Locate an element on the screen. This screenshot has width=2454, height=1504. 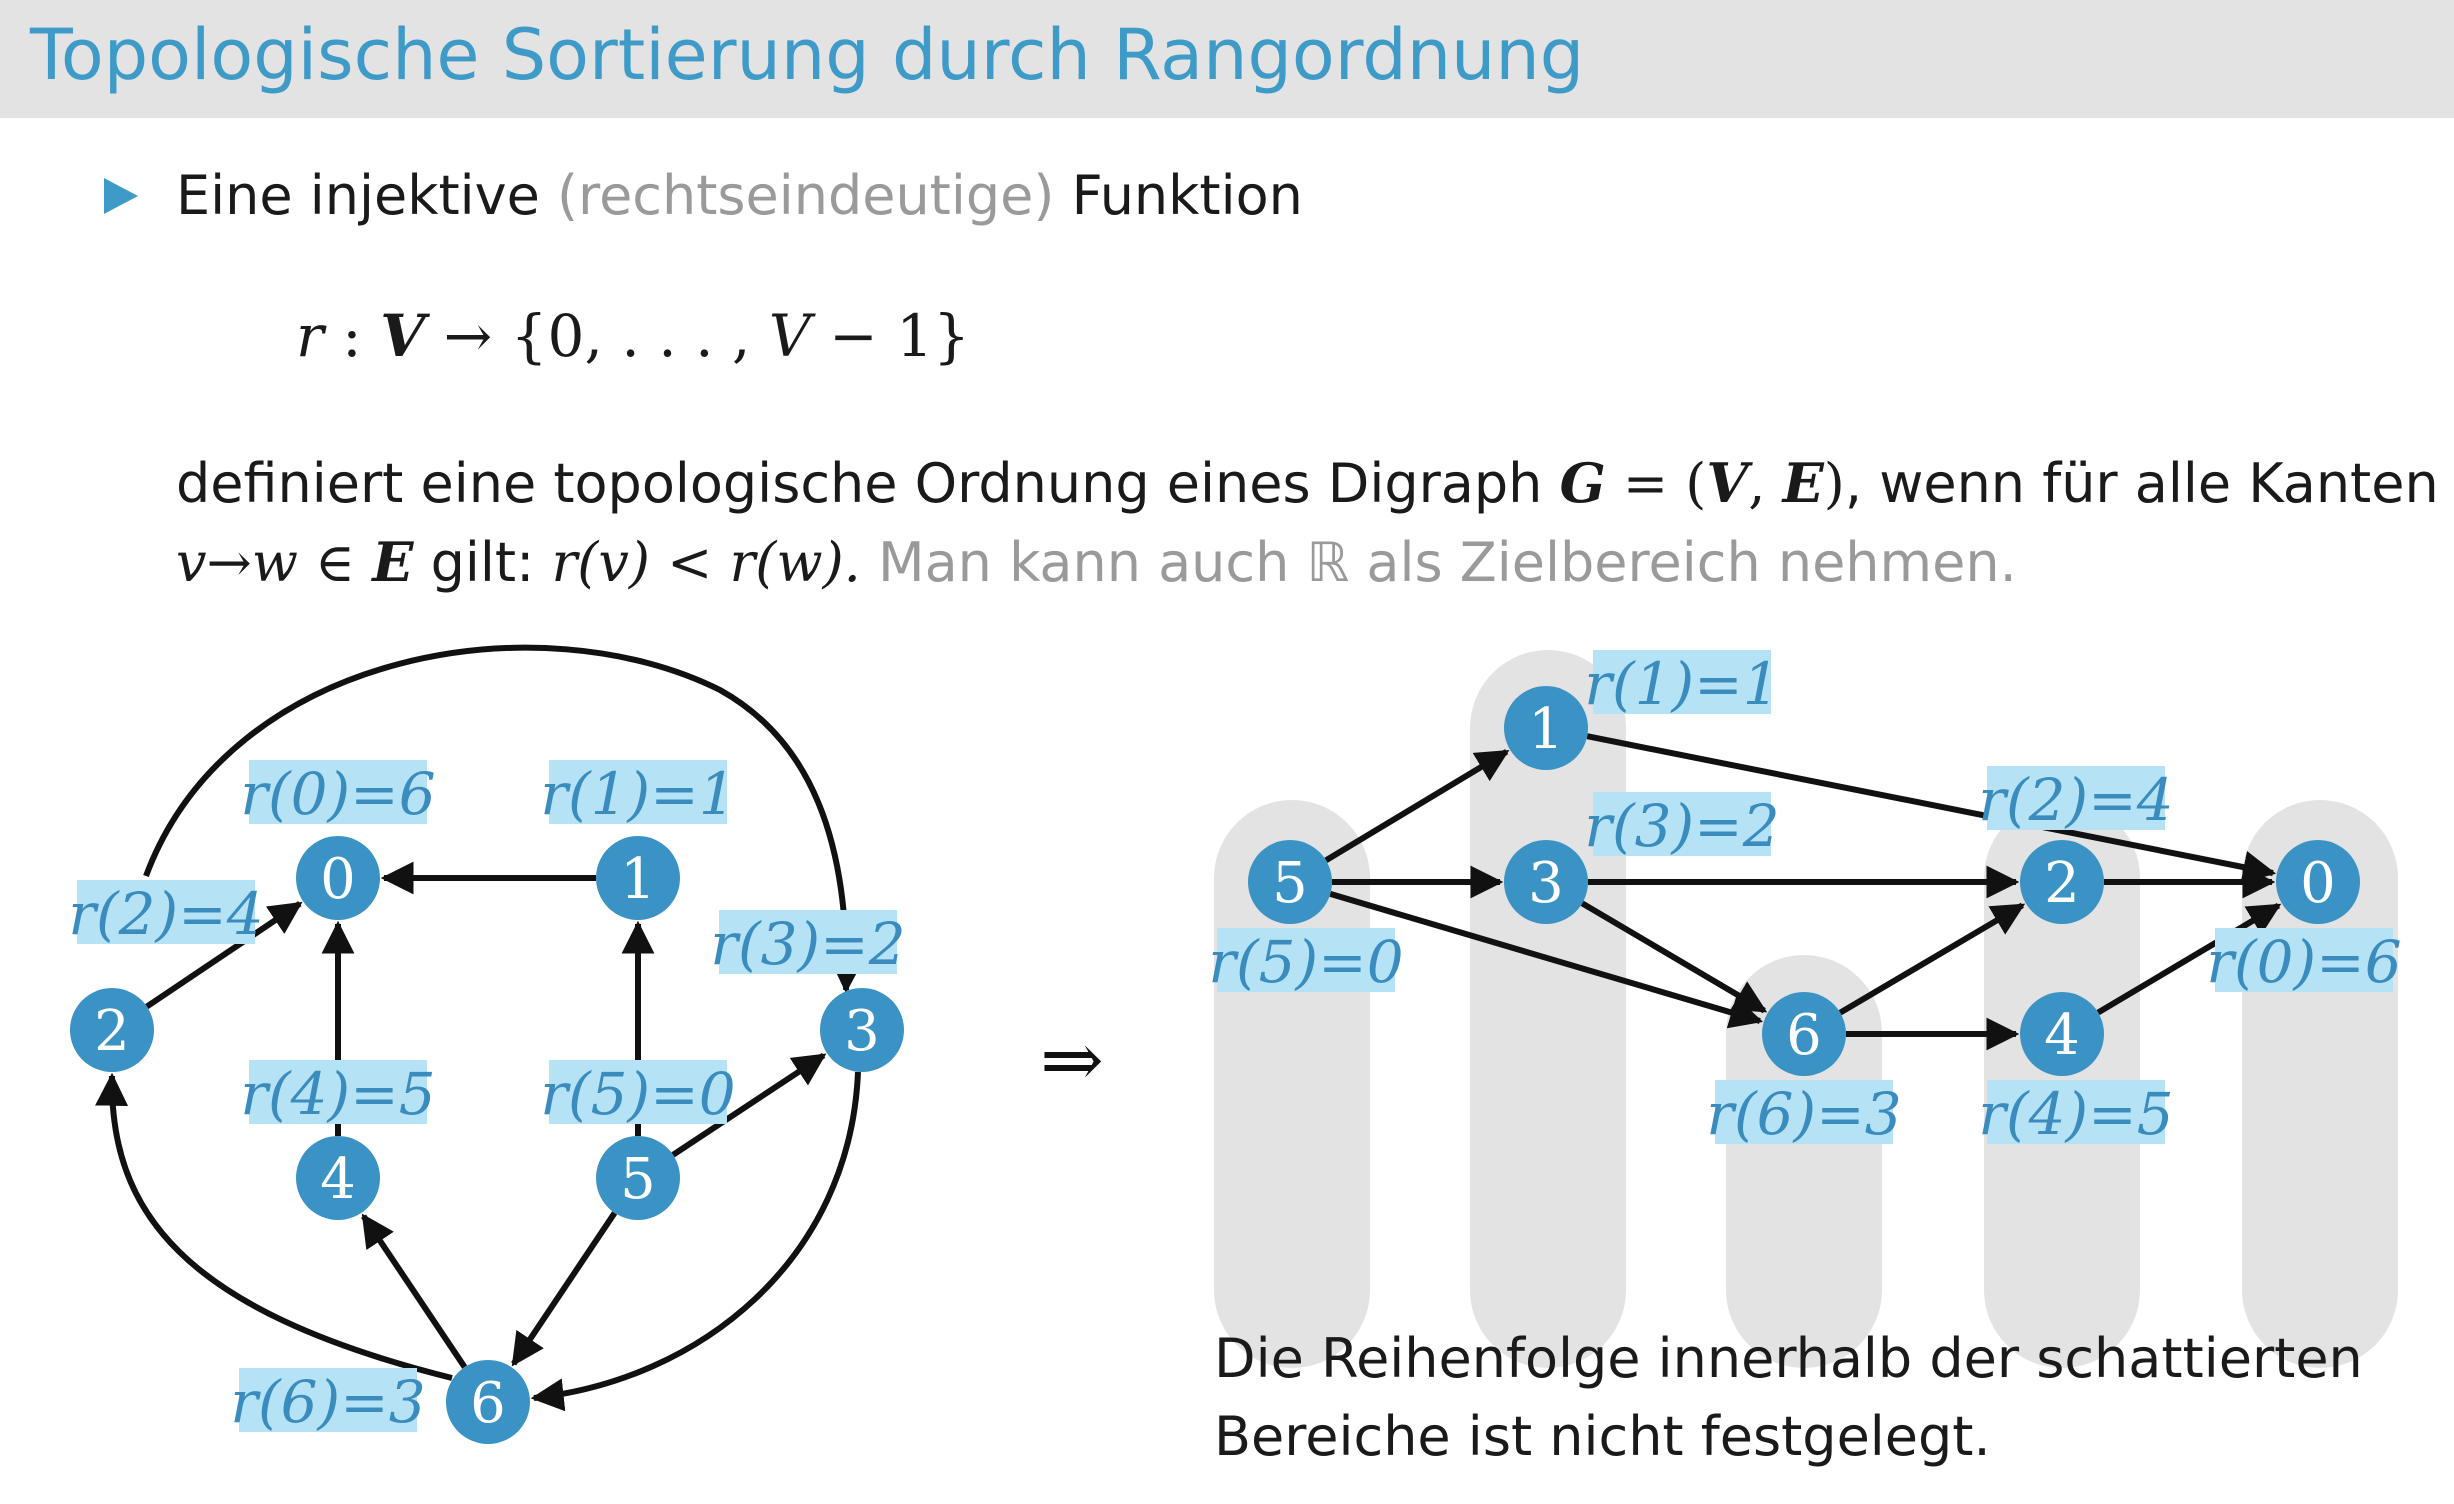
rank-label-right-0: r(0)=6 is located at coordinates (2304, 962).